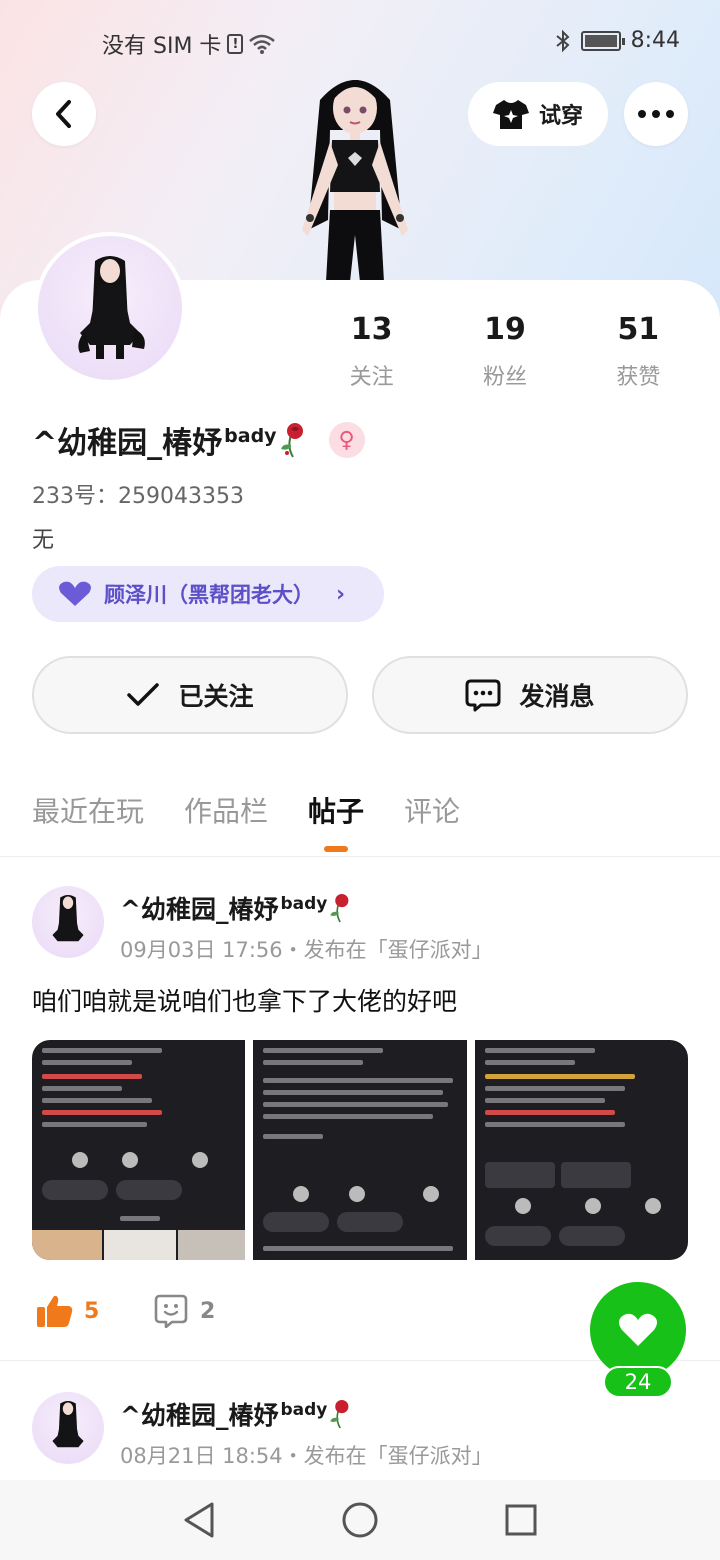  I want to click on profile-name-text: ^幼稚园_椿妤, so click(127, 443).